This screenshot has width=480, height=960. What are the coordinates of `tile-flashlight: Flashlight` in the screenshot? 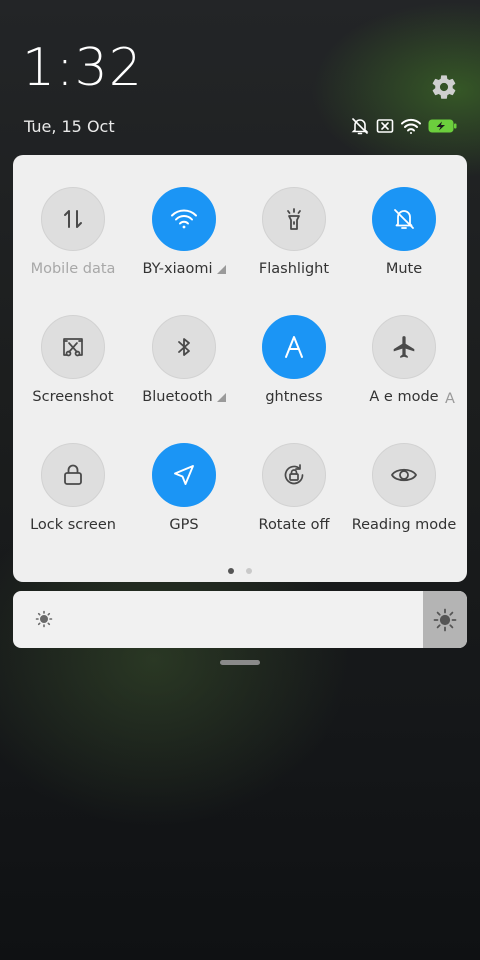 It's located at (294, 242).